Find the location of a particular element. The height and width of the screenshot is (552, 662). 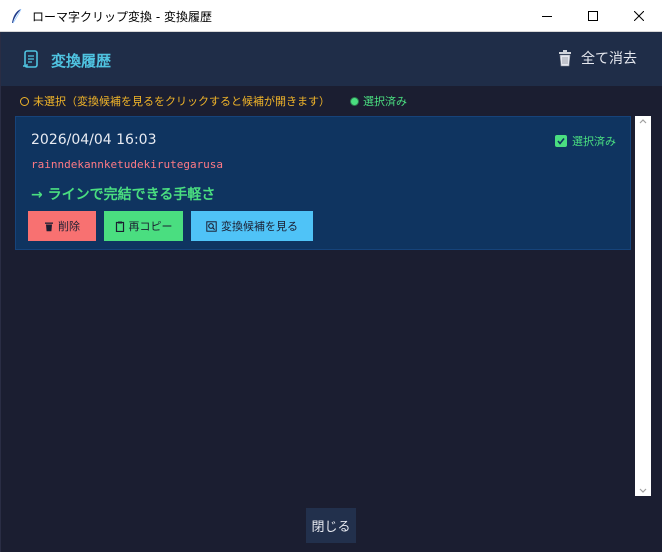

selected-badge: 選択済み is located at coordinates (585, 141).